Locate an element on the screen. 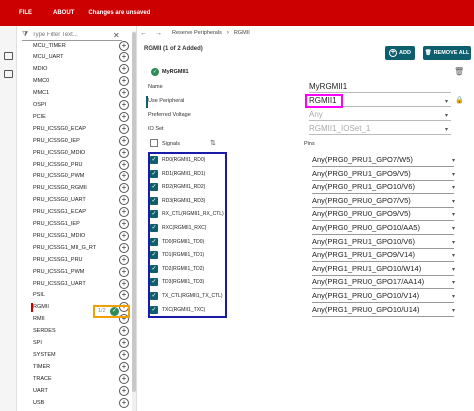 The image size is (474, 411). signals-header: Signals ⇅ Pins is located at coordinates (308, 144).